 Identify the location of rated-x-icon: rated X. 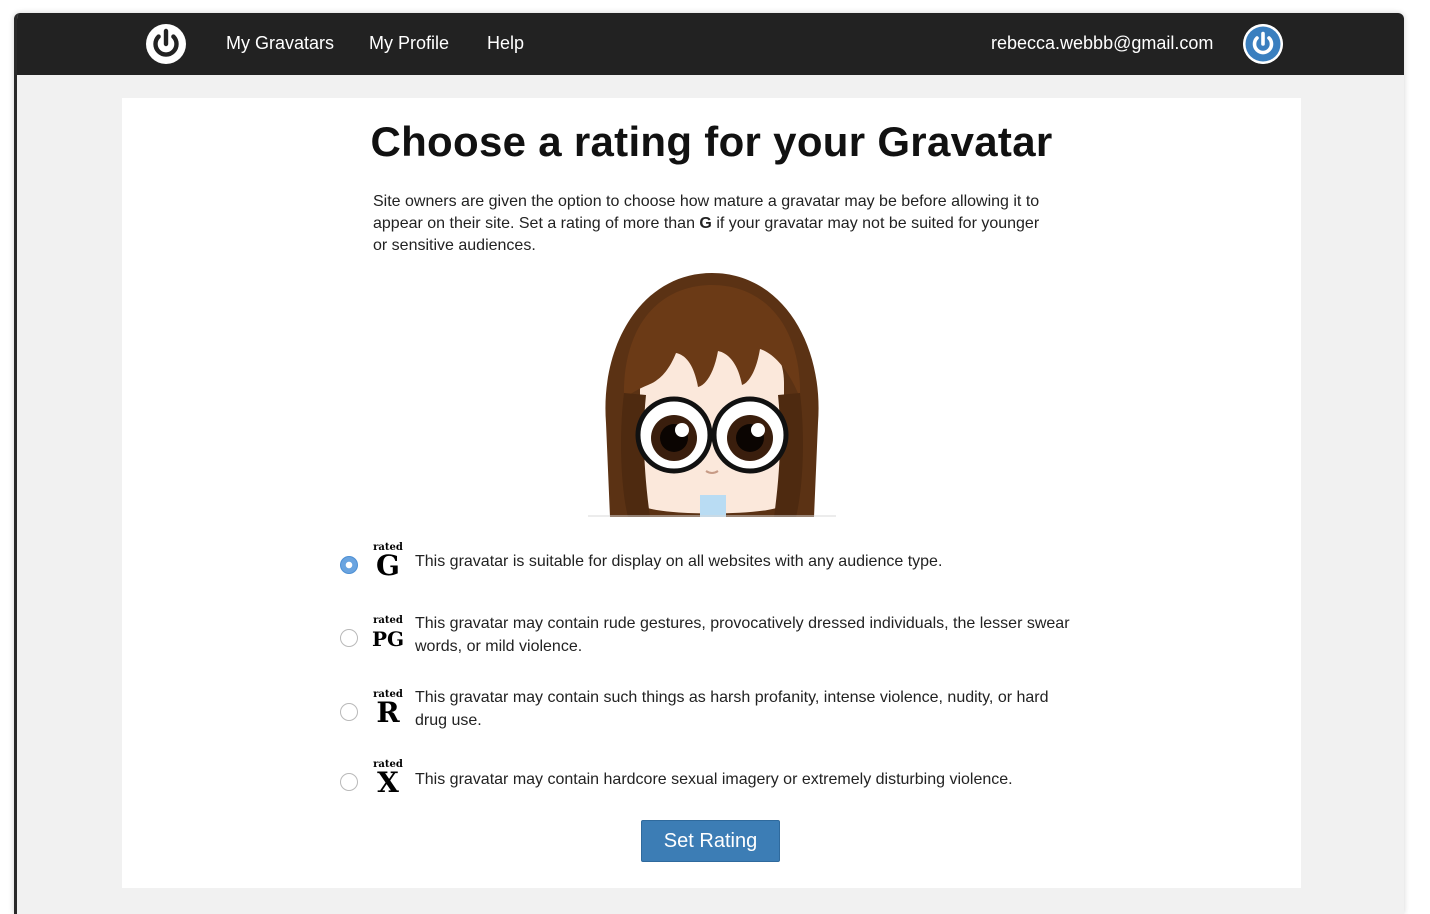
(388, 779).